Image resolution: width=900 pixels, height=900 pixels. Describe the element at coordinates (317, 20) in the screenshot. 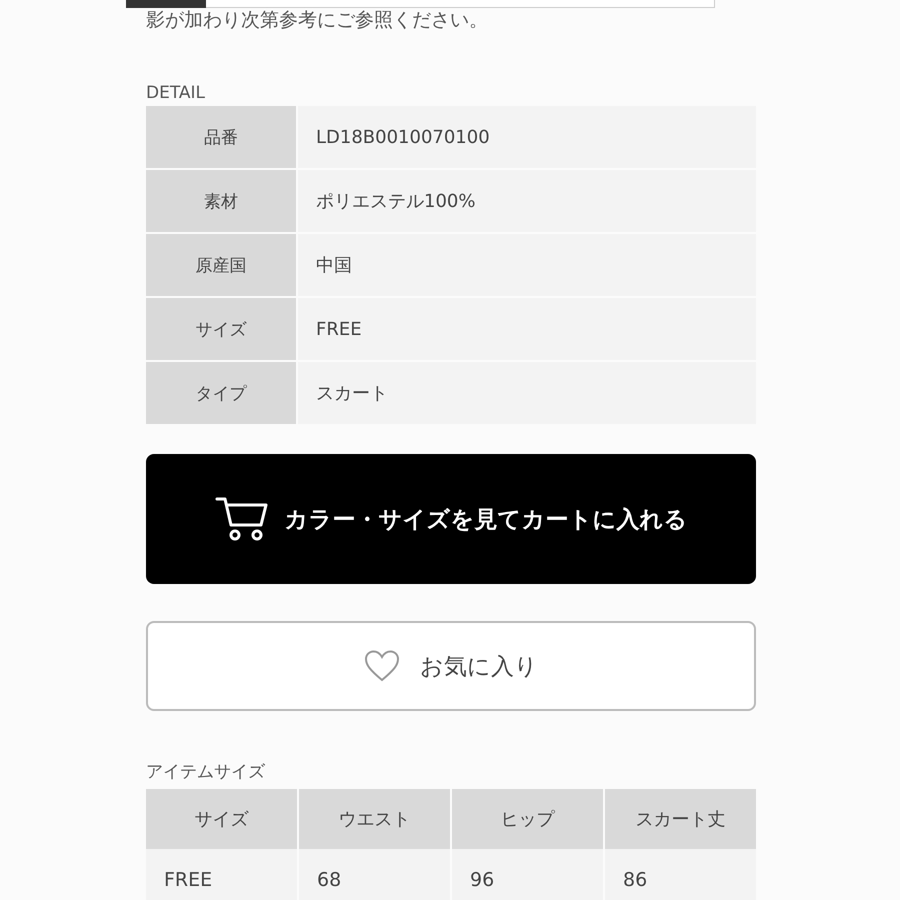

I see `notice-text: 影が加わり次第参考にご参照ください。` at that location.